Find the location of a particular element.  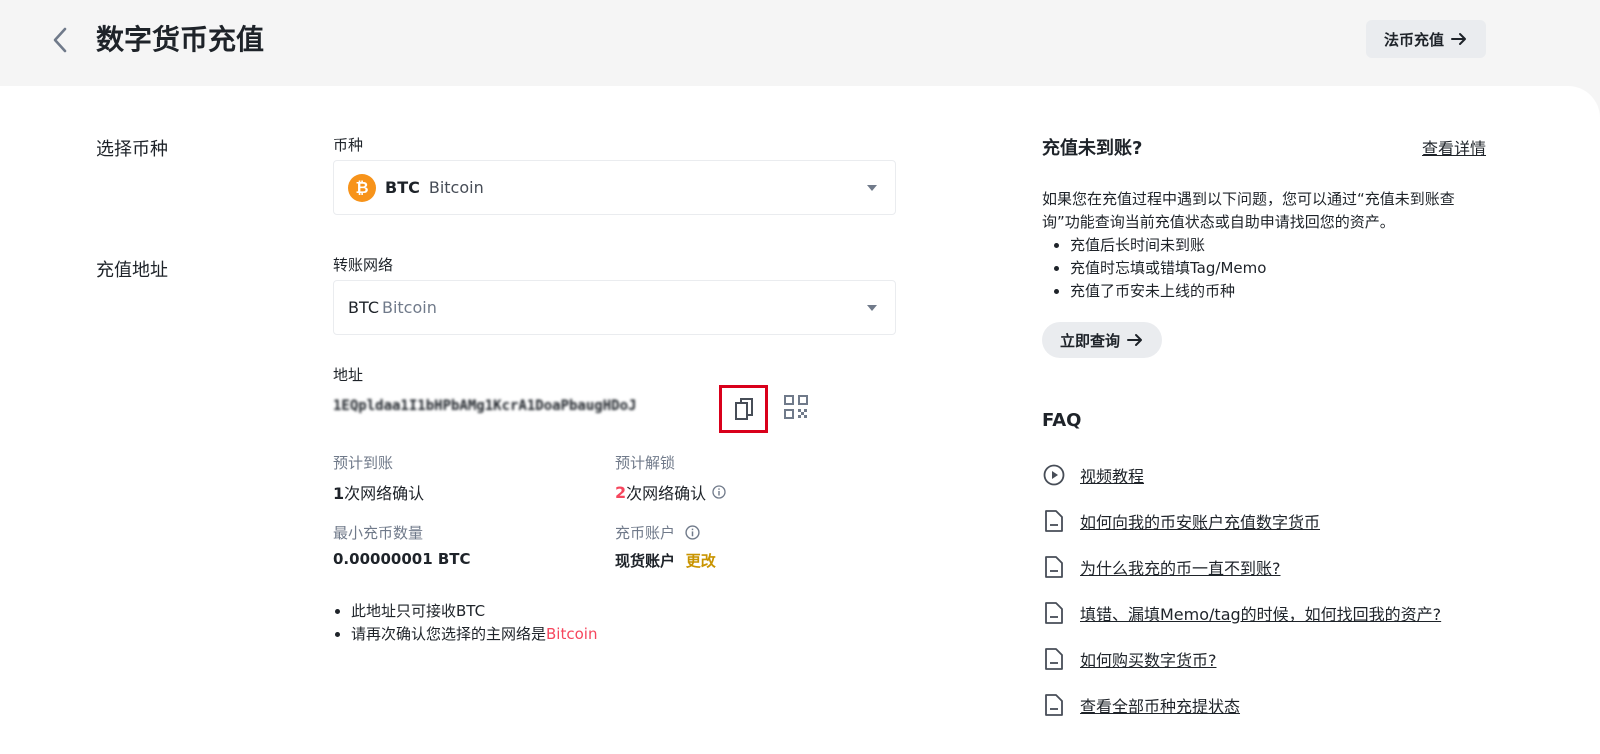

faq-item-how-to-buy: 如何购买数字货币? is located at coordinates (1129, 659).